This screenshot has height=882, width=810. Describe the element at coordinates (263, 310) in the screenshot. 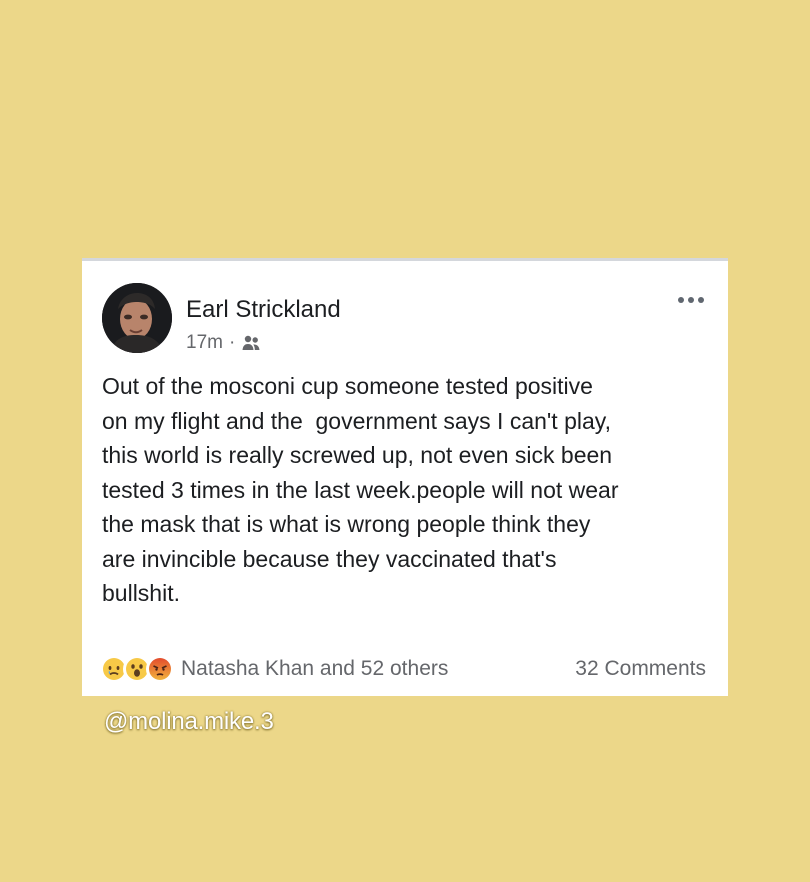

I see `author-name: Earl Strickland` at that location.